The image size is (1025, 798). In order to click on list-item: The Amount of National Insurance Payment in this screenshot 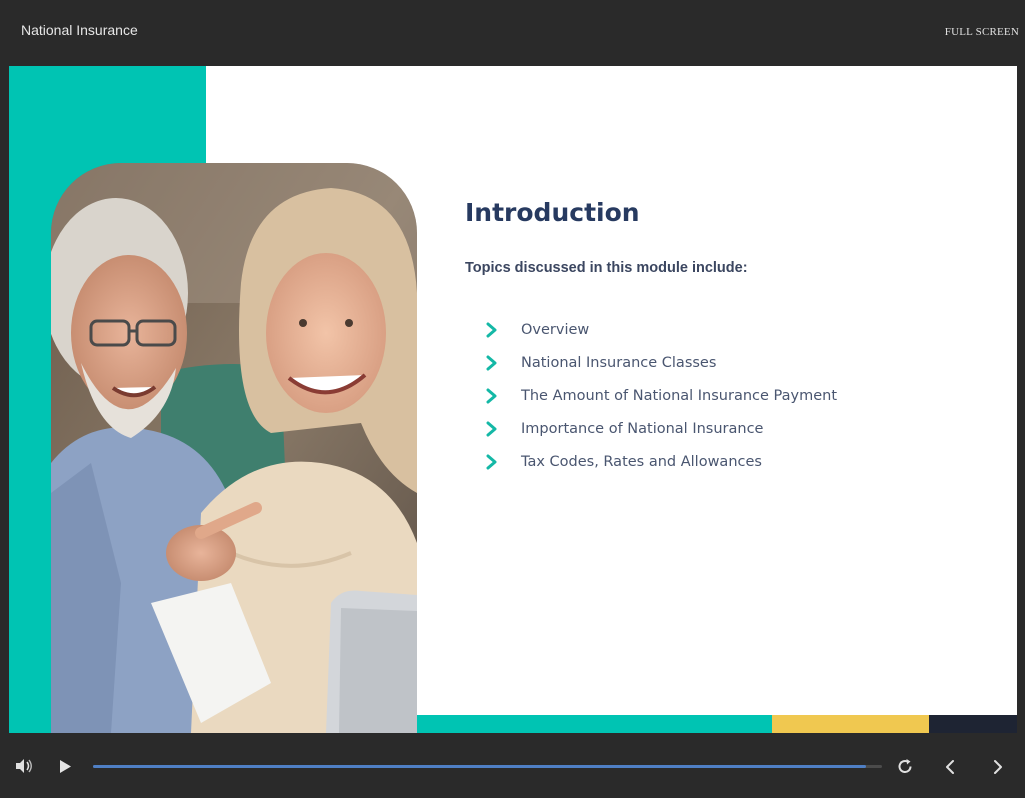, I will do `click(661, 395)`.